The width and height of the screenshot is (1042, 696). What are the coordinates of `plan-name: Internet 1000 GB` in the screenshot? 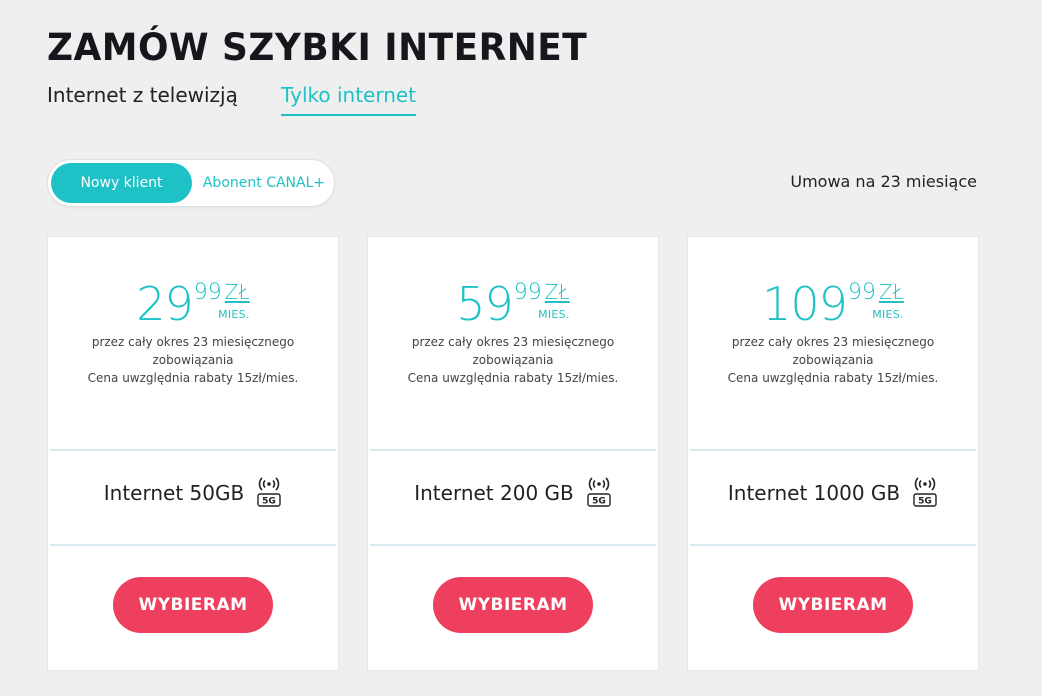 It's located at (814, 493).